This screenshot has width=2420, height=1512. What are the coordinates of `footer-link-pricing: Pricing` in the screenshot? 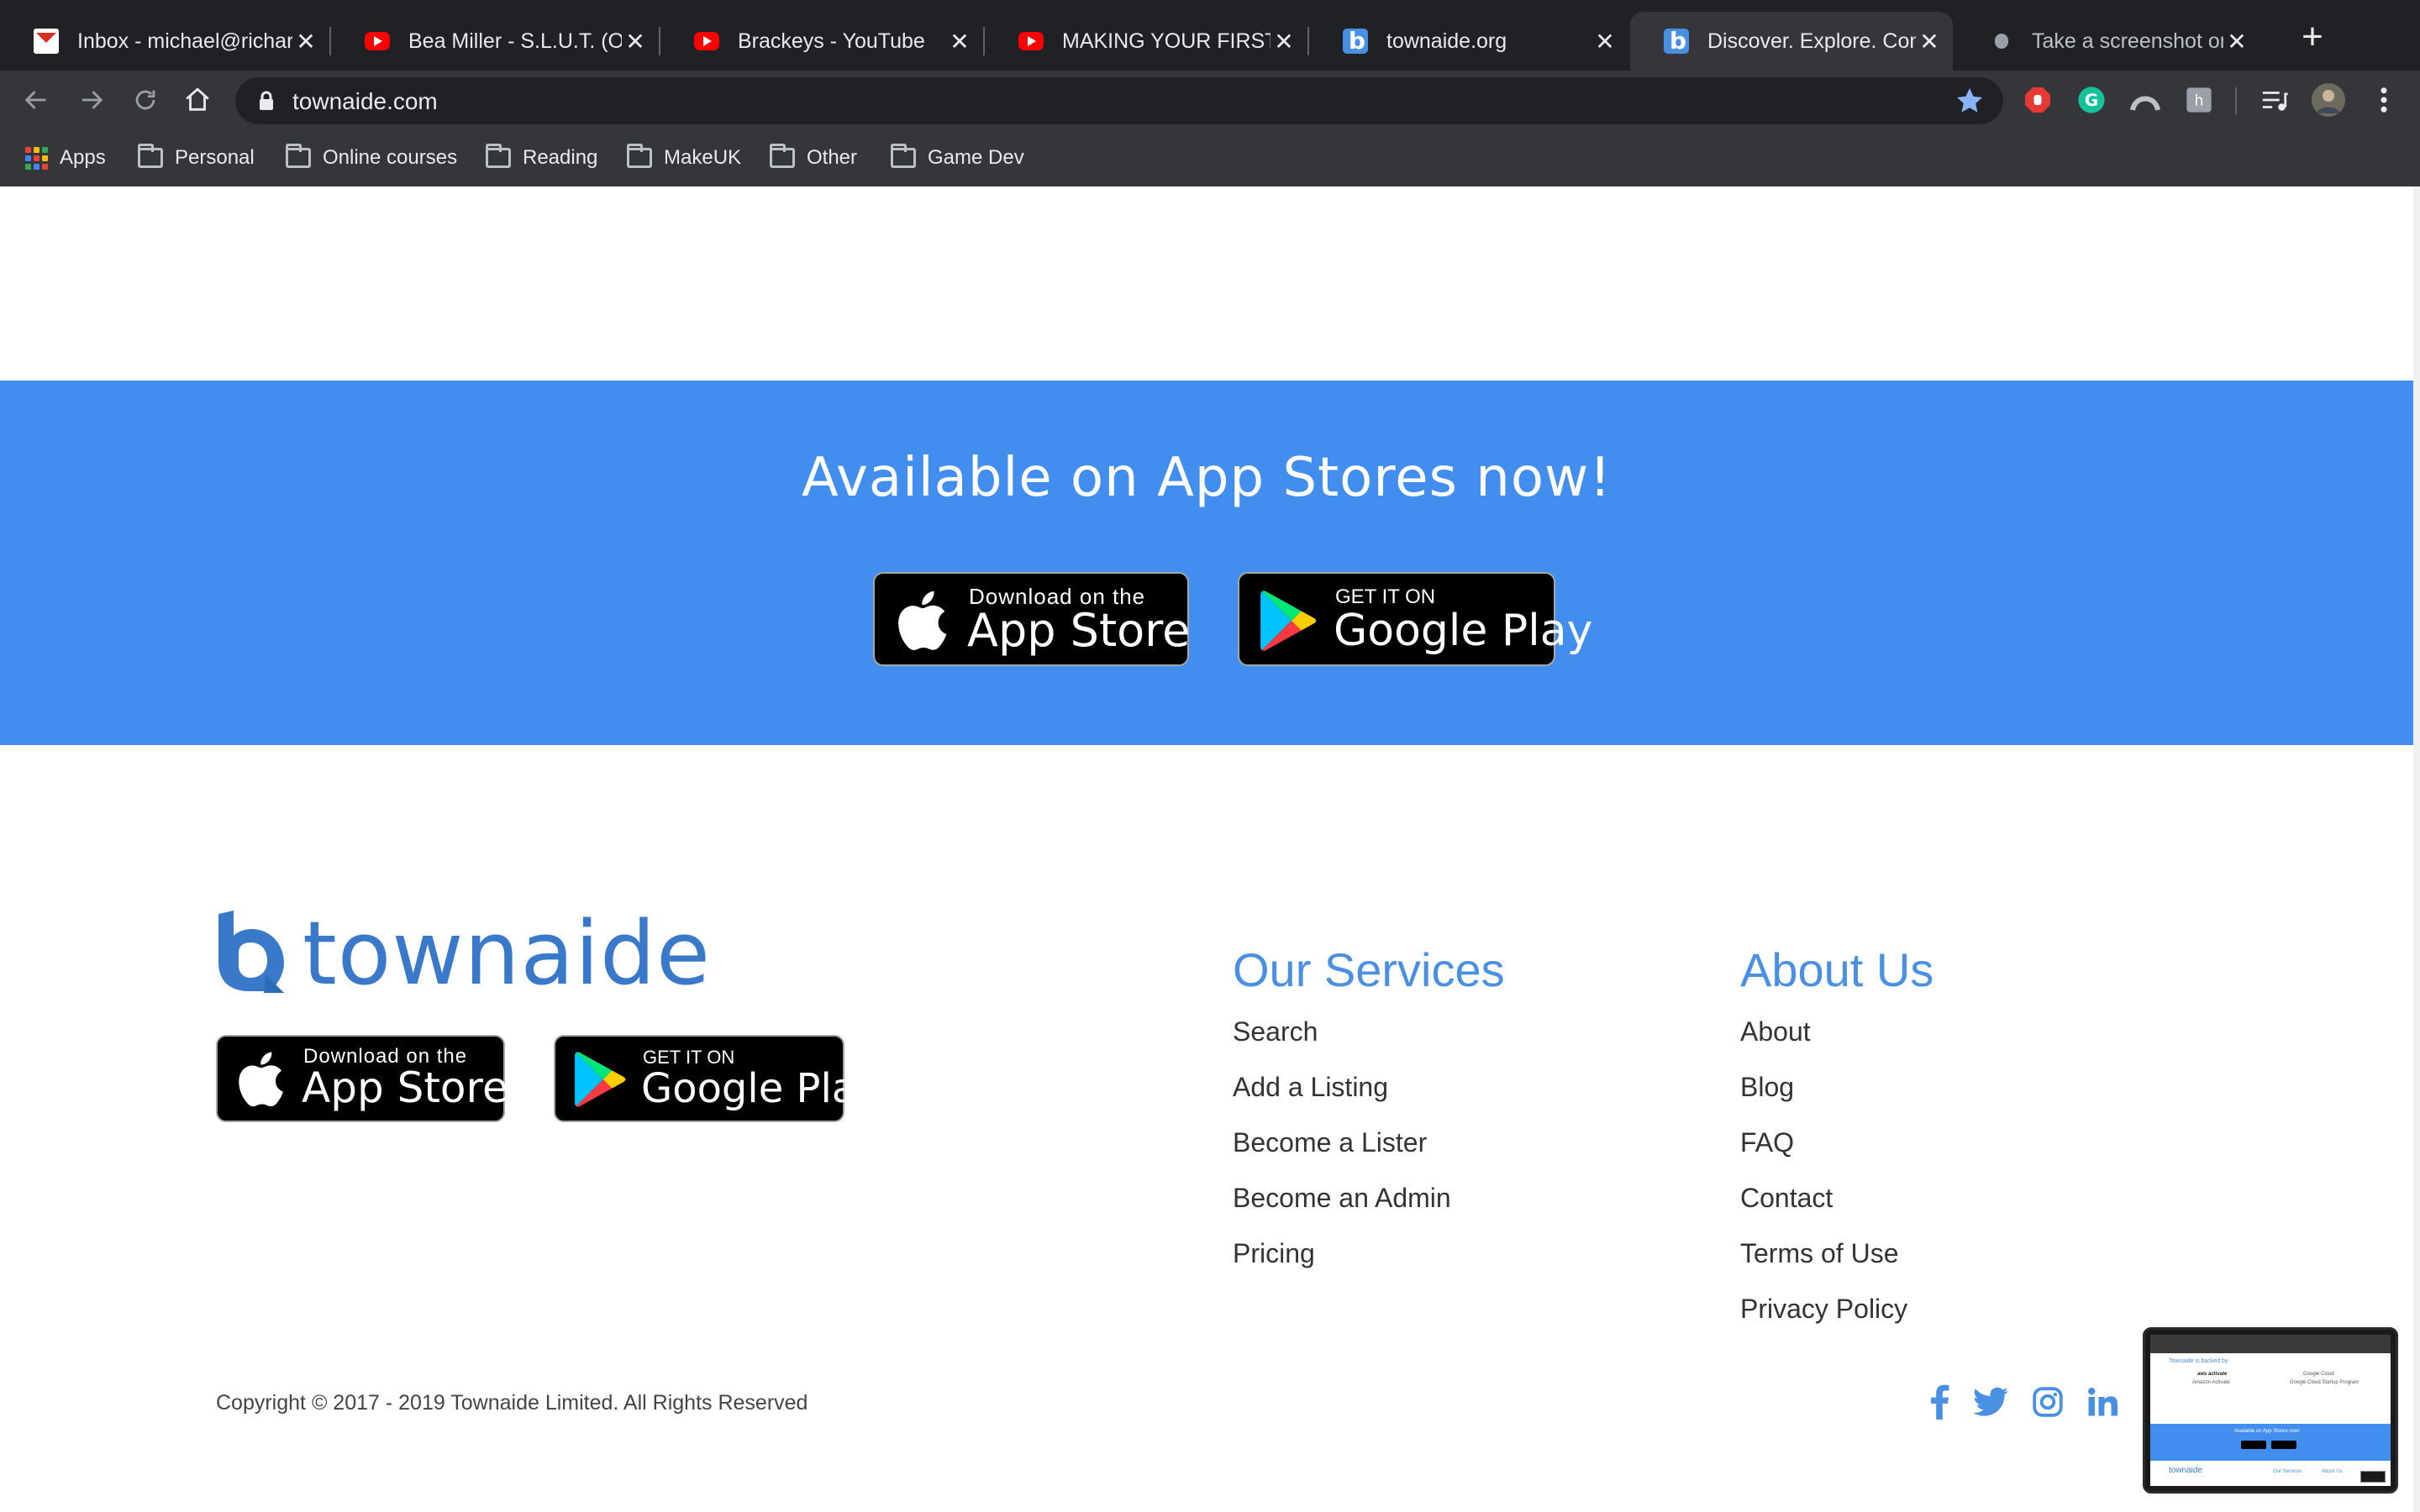 It's located at (1342, 1266).